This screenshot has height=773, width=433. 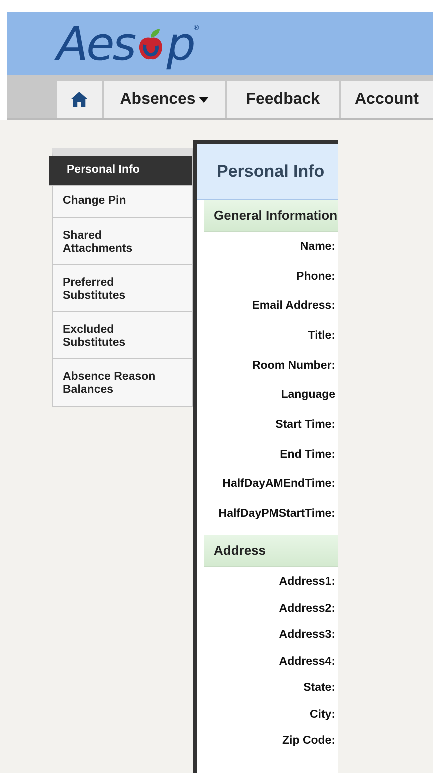 I want to click on sidebar-item: Personal Info, so click(x=120, y=171).